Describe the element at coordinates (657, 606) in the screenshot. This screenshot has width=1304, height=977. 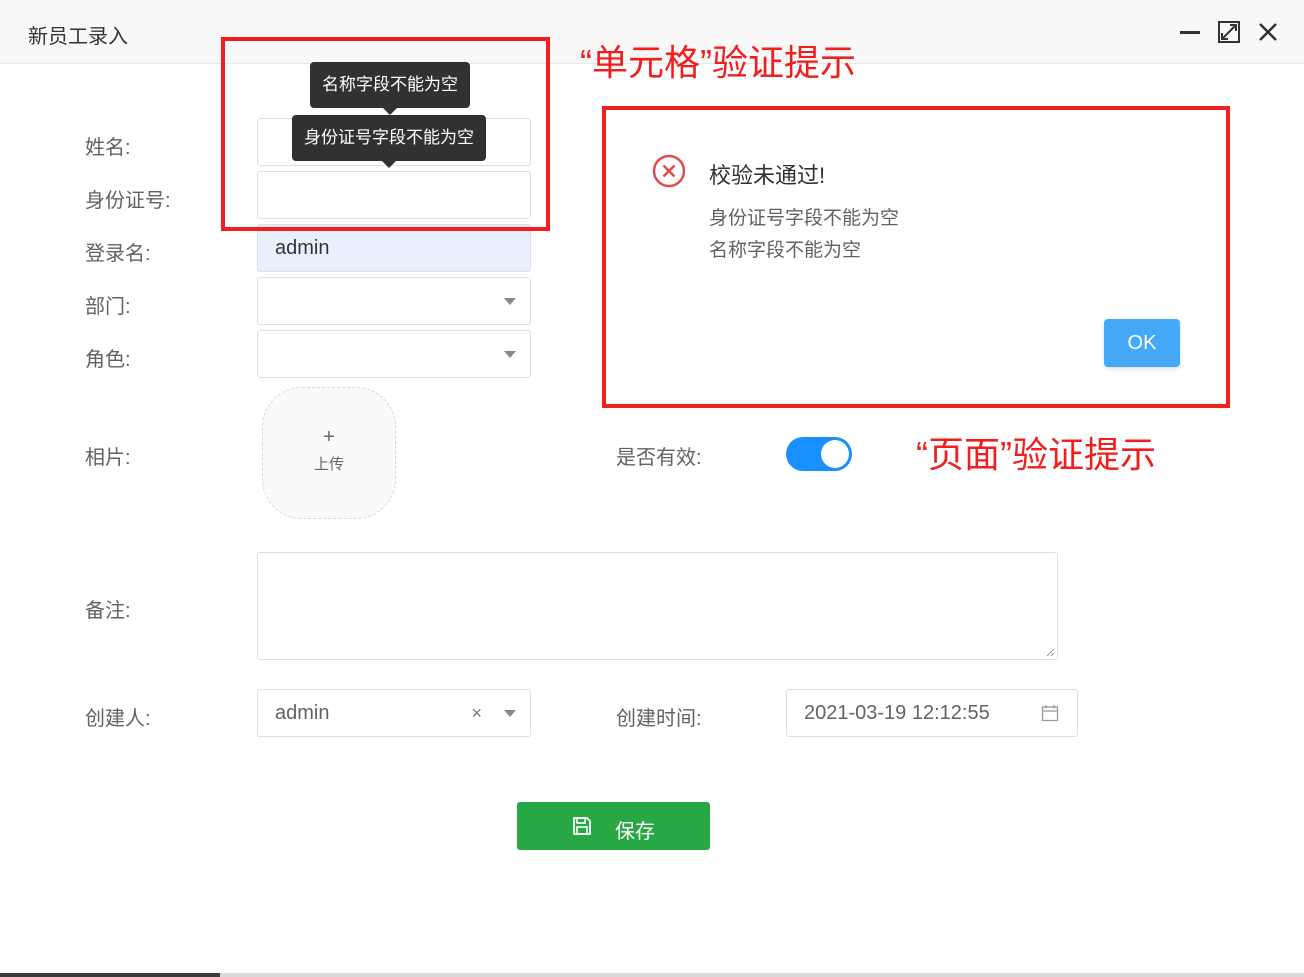
I see `remark-textarea` at that location.